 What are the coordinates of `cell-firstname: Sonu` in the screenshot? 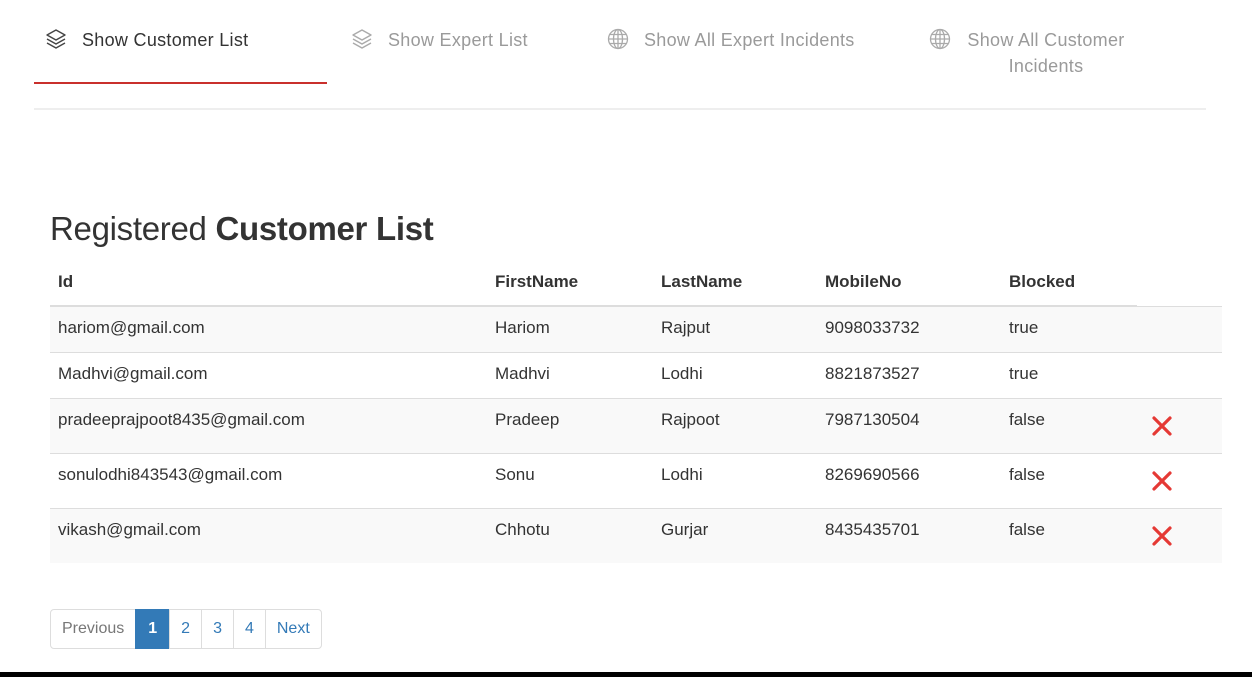 It's located at (570, 480).